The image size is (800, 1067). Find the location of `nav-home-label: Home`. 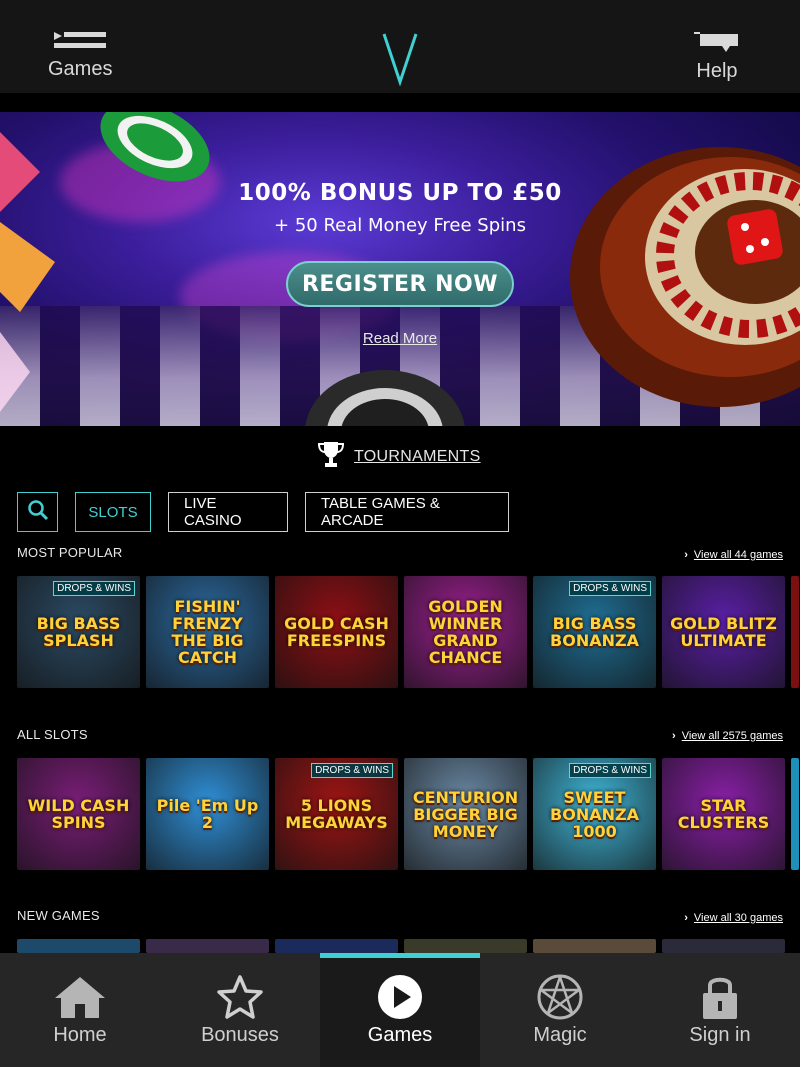

nav-home-label: Home is located at coordinates (80, 1035).